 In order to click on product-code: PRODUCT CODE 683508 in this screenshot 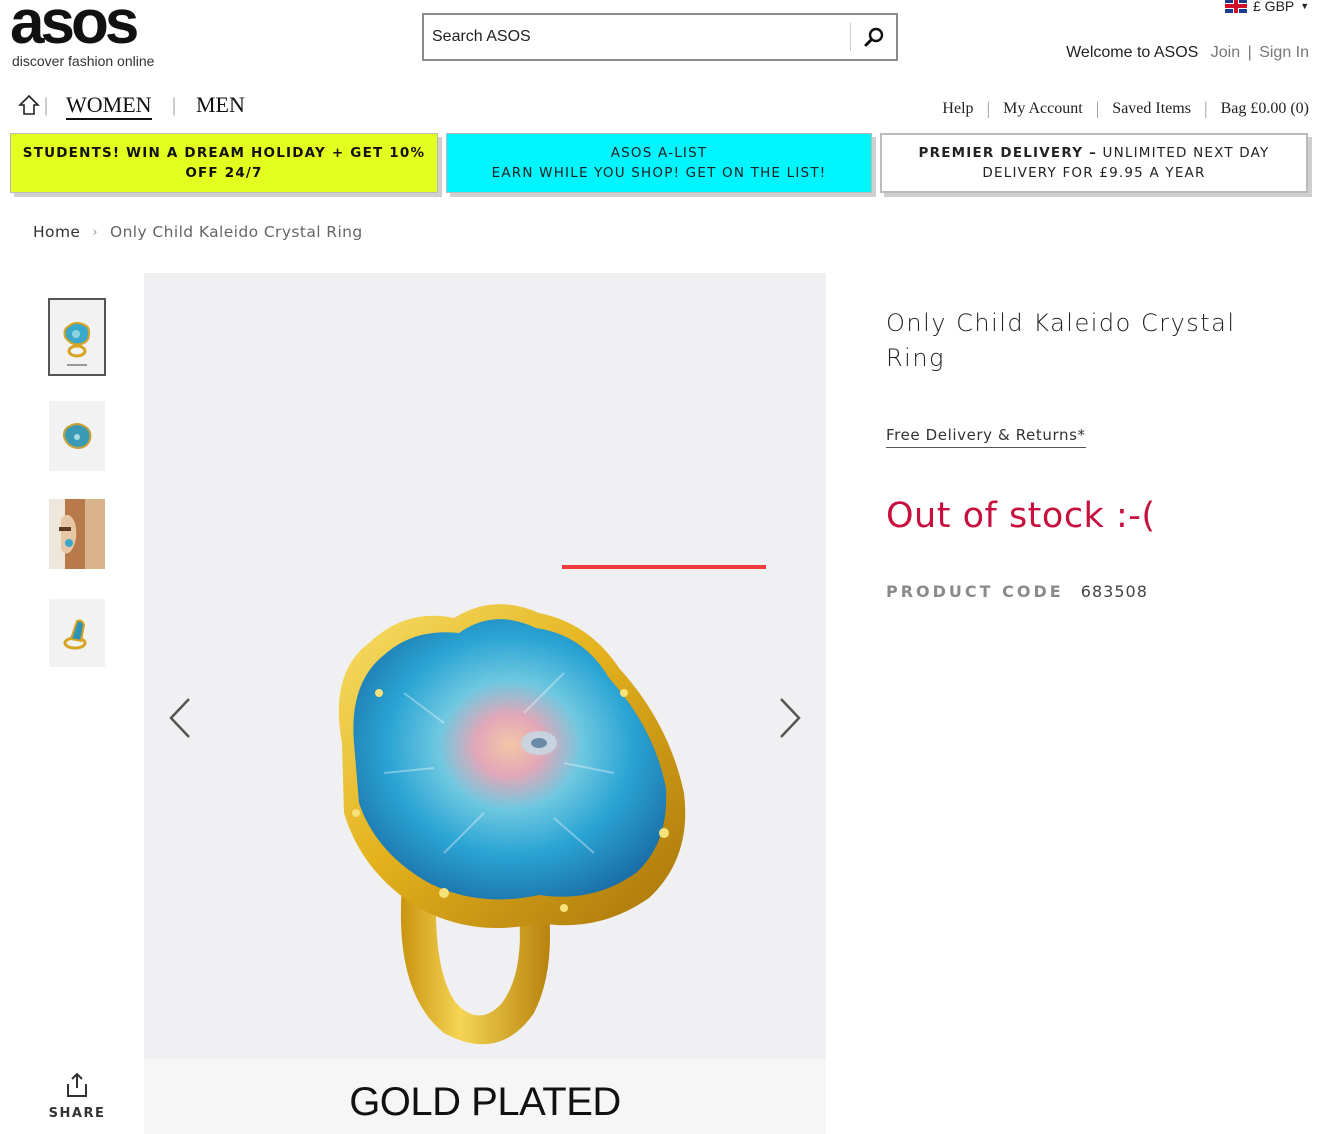, I will do `click(1017, 591)`.